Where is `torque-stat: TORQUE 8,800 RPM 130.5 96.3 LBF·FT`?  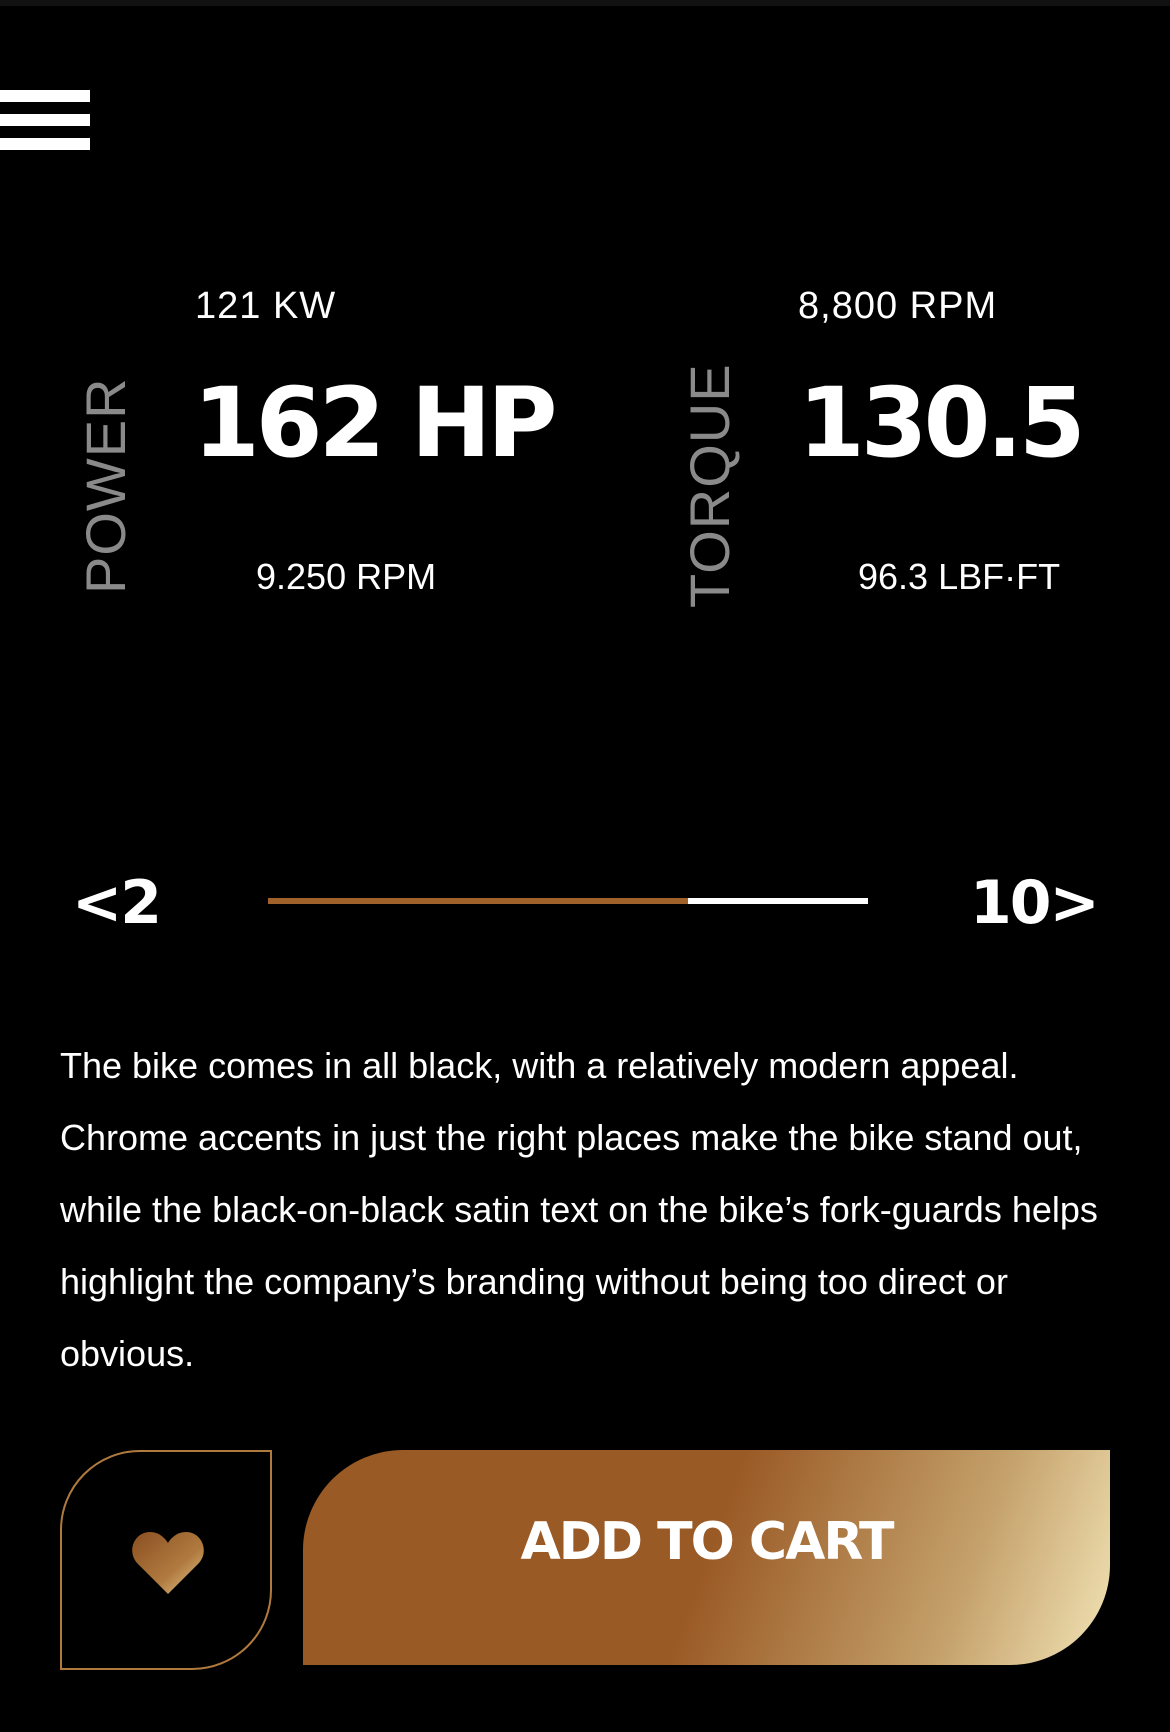
torque-stat: TORQUE 8,800 RPM 130.5 96.3 LBF·FT is located at coordinates (885, 450).